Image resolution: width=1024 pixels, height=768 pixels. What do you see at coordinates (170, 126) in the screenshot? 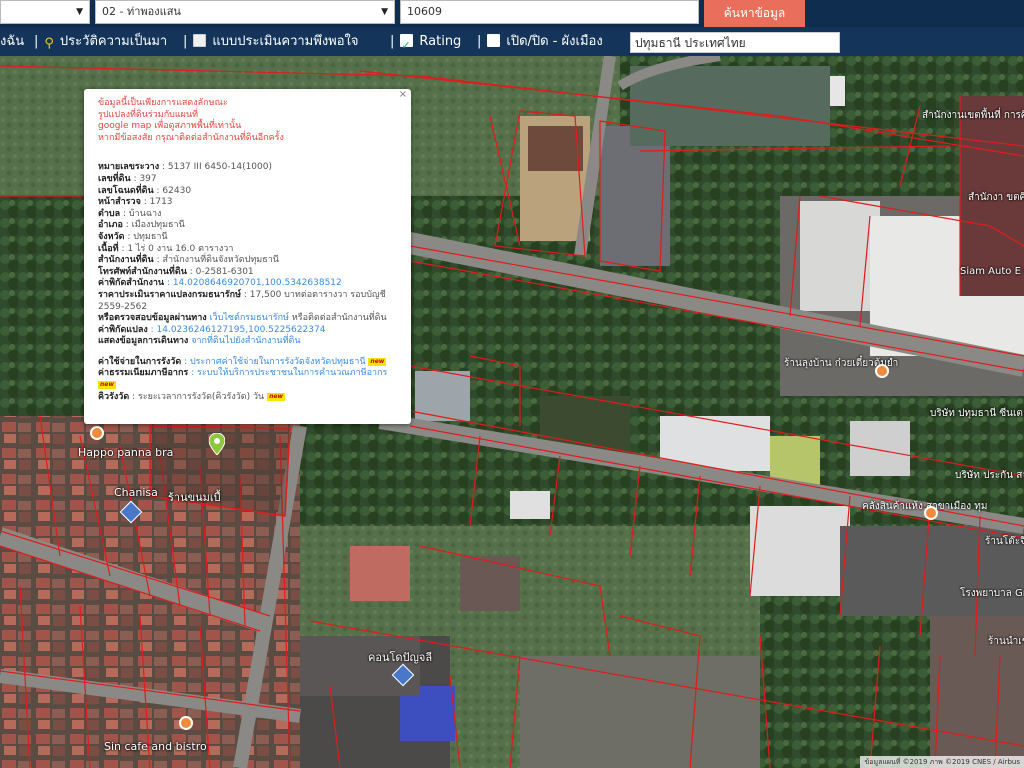
I see `notice-line: google map เพื่อดูสภาพพื้นที่เท่านั้น` at bounding box center [170, 126].